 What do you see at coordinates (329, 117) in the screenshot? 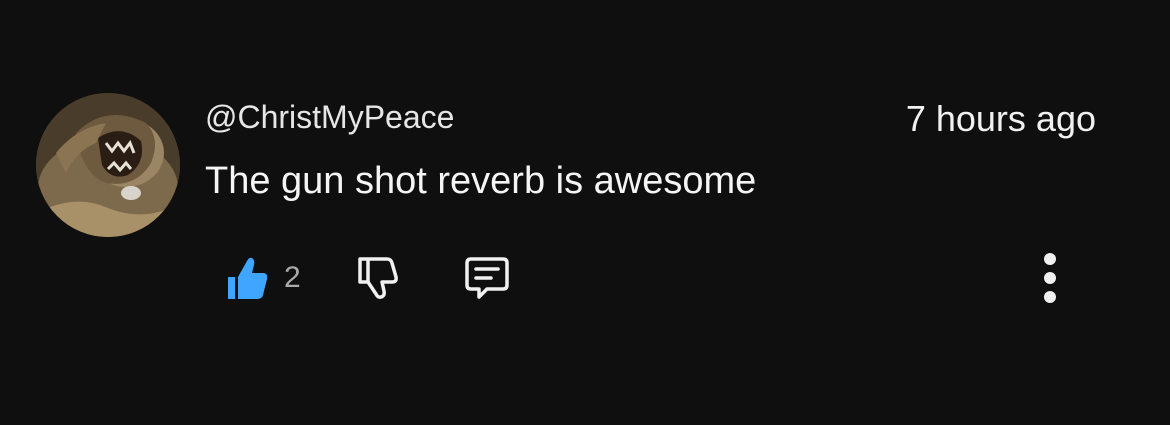
I see `comment-author: @ChristMyPeace` at bounding box center [329, 117].